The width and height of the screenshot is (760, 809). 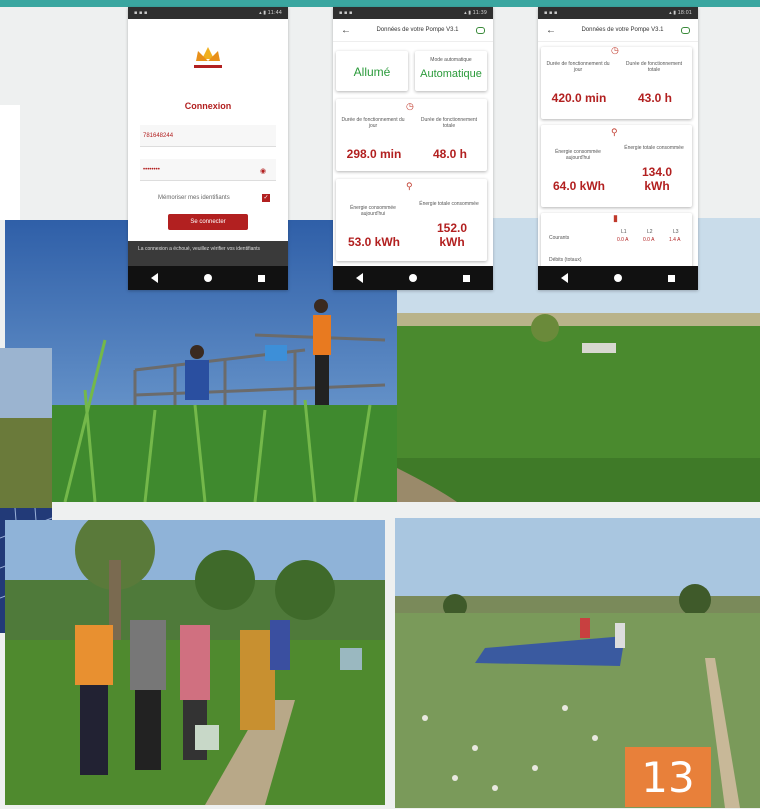 What do you see at coordinates (565, 260) in the screenshot?
I see `flow-label: Débits (totaux)` at bounding box center [565, 260].